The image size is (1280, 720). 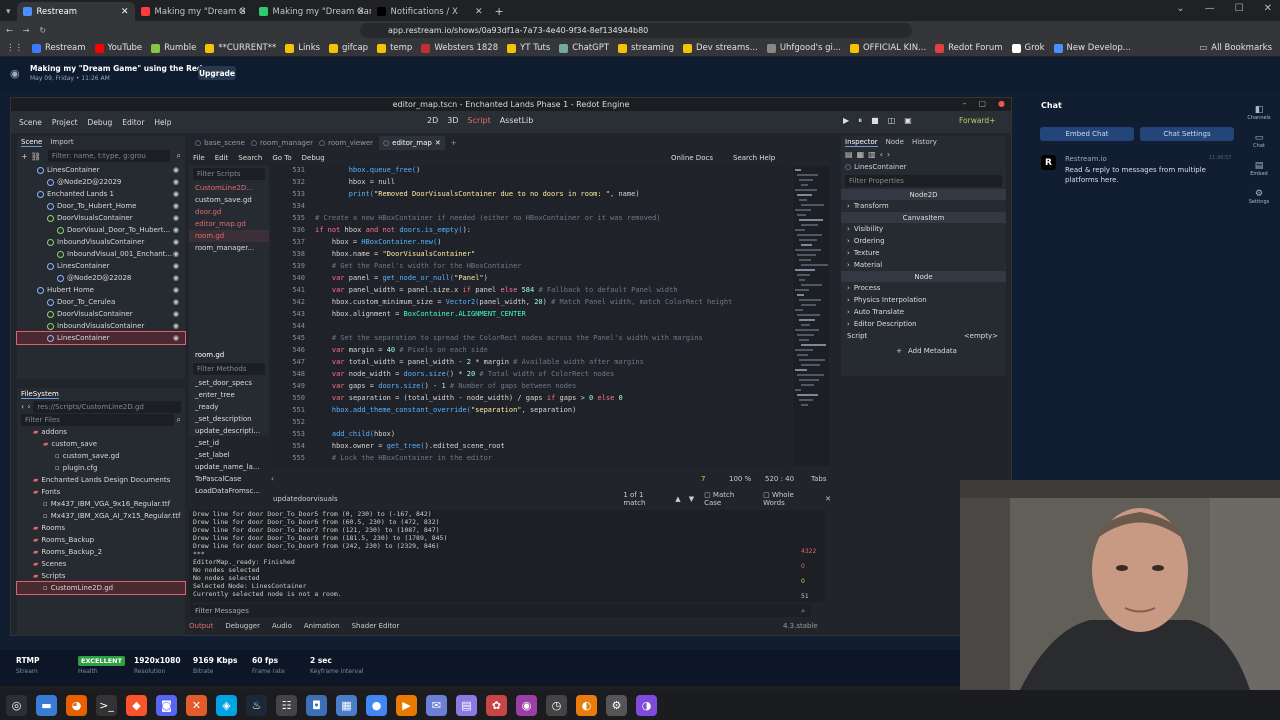 I want to click on workspace-3d: 3D, so click(x=452, y=120).